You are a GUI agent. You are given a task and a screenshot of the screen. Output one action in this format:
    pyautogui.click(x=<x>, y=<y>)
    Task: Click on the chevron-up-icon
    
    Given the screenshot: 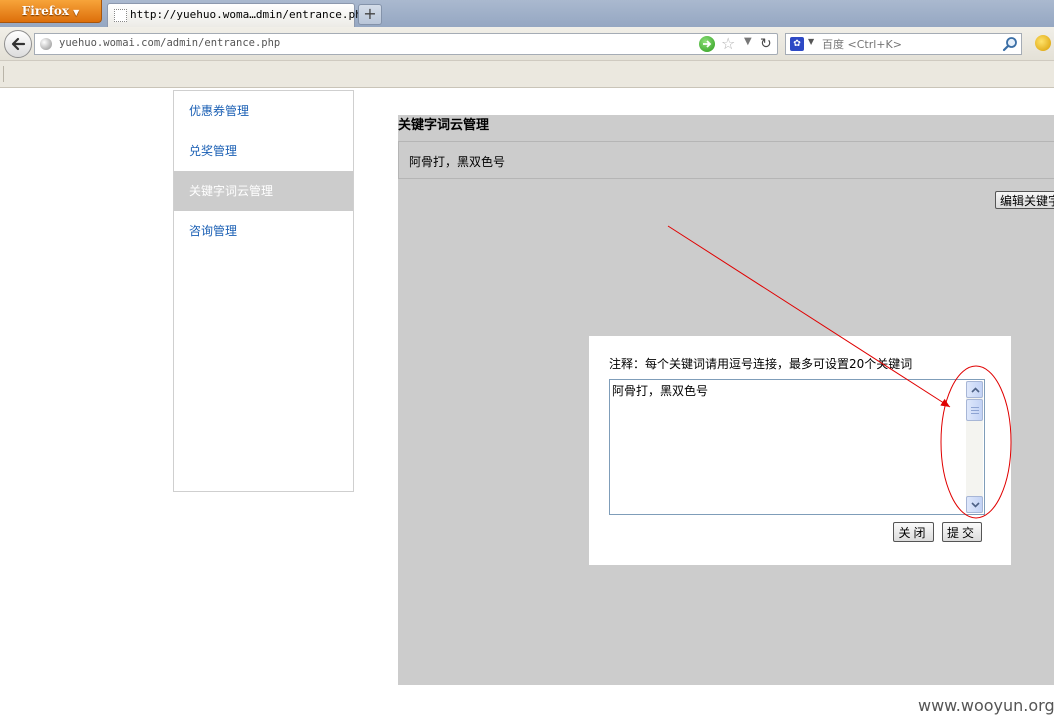 What is the action you would take?
    pyautogui.click(x=975, y=390)
    